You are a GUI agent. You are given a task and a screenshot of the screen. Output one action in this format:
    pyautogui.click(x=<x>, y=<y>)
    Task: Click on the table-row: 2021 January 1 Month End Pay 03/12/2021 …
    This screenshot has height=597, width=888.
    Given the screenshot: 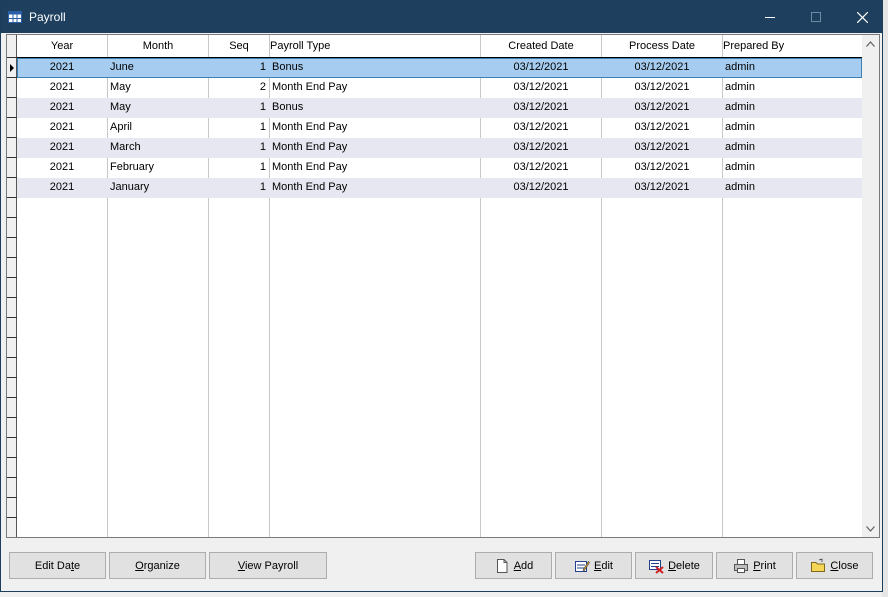 What is the action you would take?
    pyautogui.click(x=439, y=188)
    